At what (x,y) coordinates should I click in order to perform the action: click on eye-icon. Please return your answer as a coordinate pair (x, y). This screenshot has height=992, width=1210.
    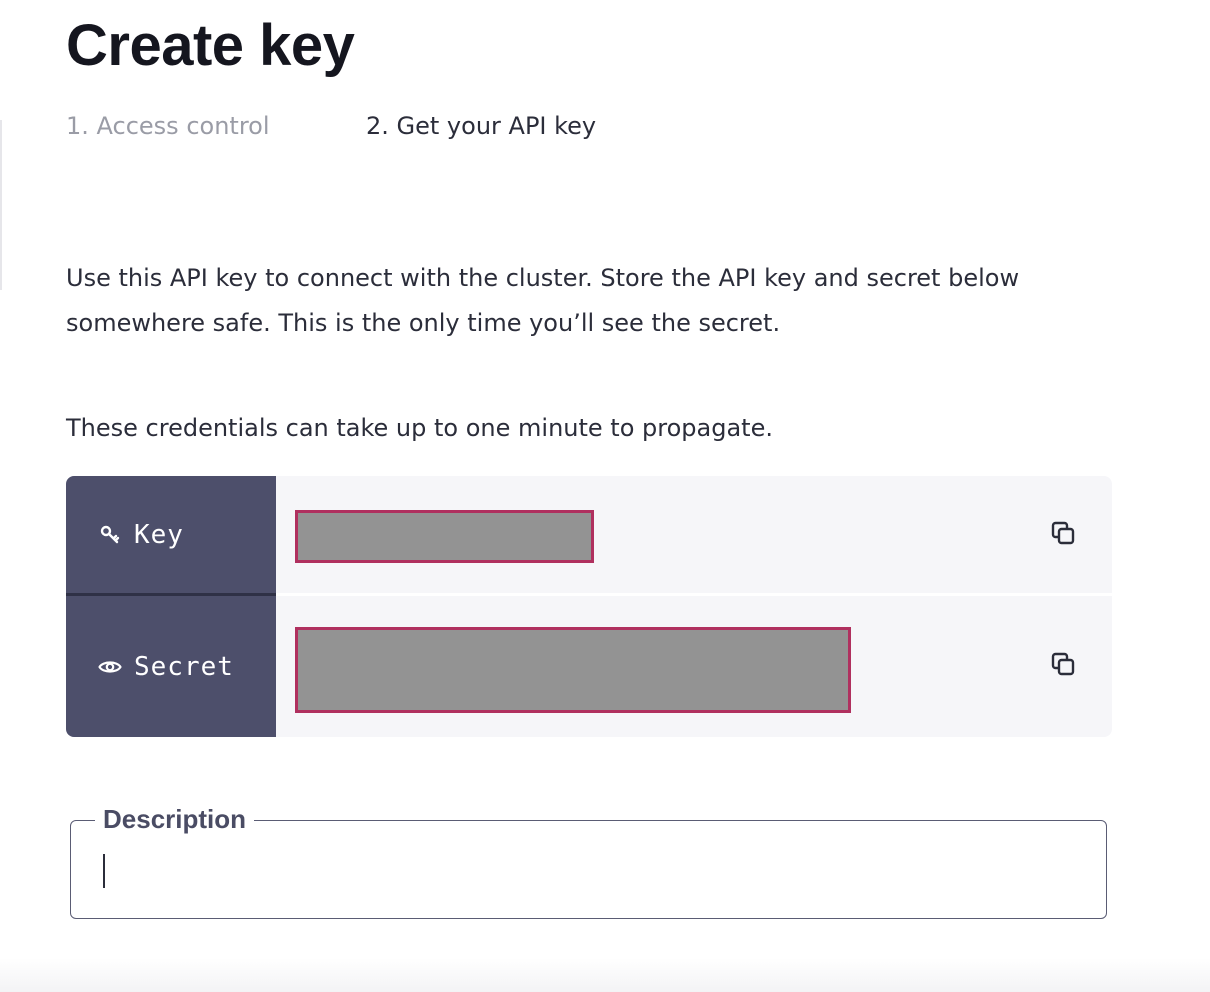
    Looking at the image, I should click on (110, 667).